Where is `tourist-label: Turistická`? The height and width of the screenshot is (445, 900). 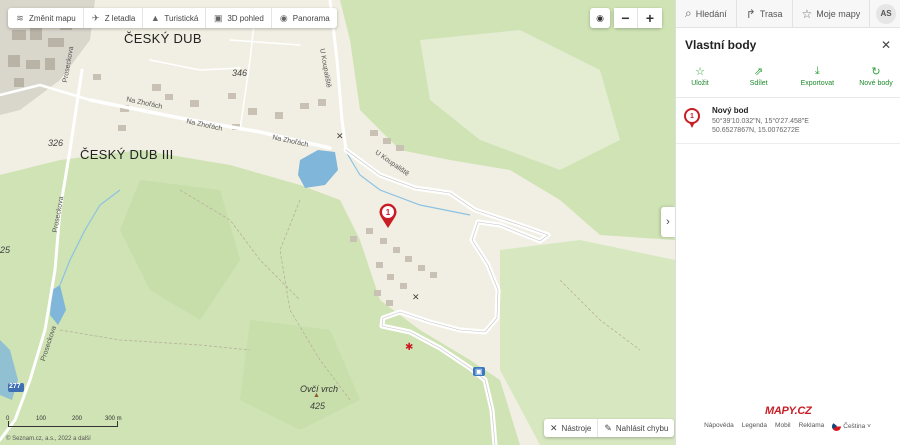
tourist-label: Turistická is located at coordinates (181, 18).